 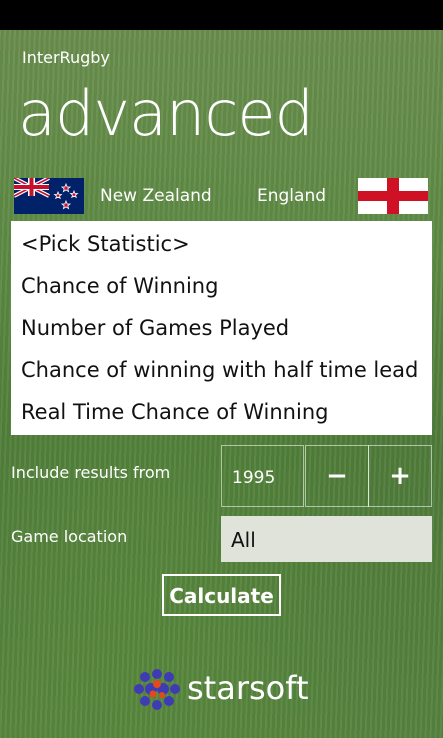 What do you see at coordinates (221, 284) in the screenshot?
I see `statistic-option-chance-of-winning: Chance of Winning` at bounding box center [221, 284].